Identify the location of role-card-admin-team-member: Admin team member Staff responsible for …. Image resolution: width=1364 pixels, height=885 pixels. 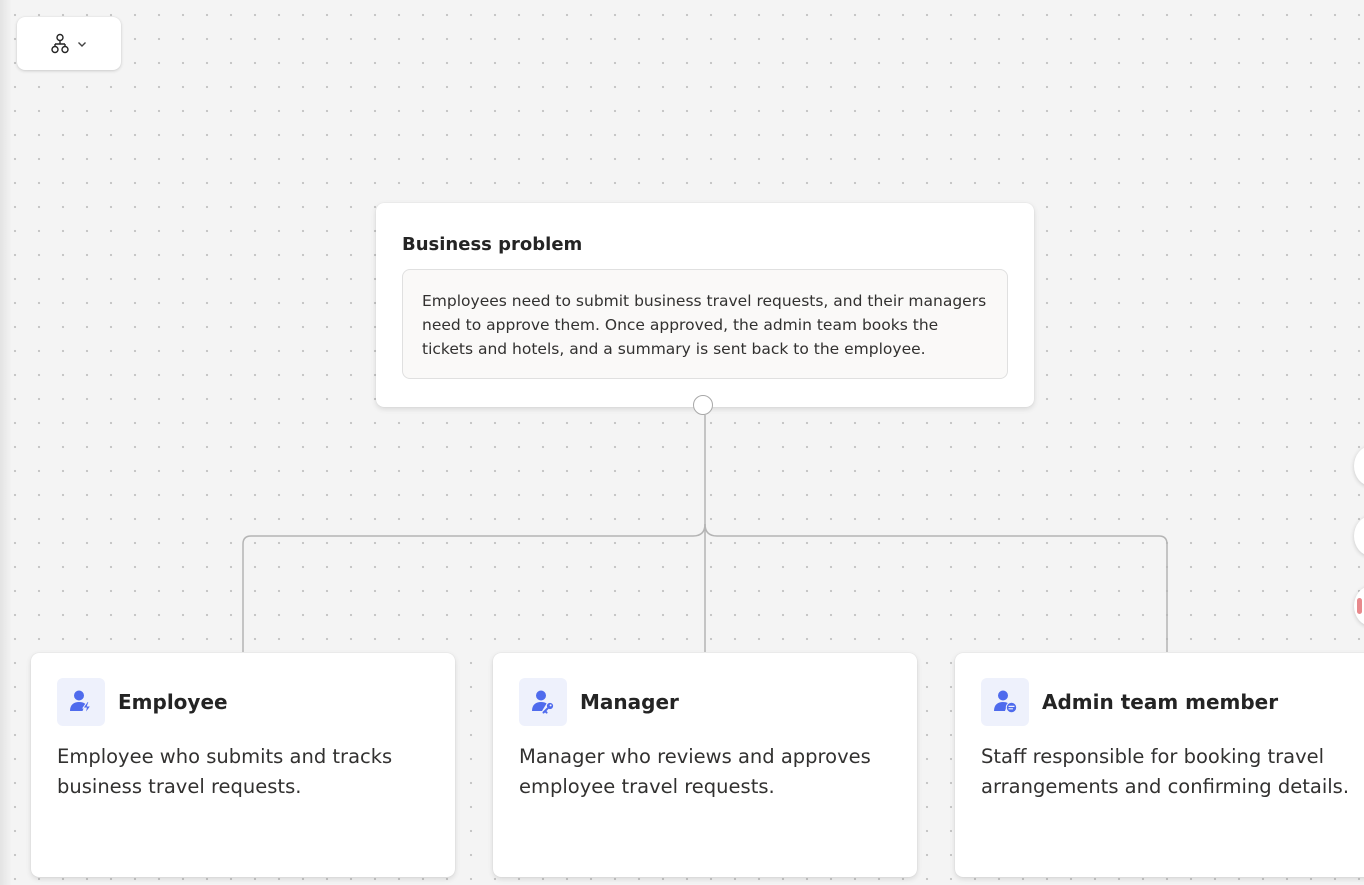
(1159, 765).